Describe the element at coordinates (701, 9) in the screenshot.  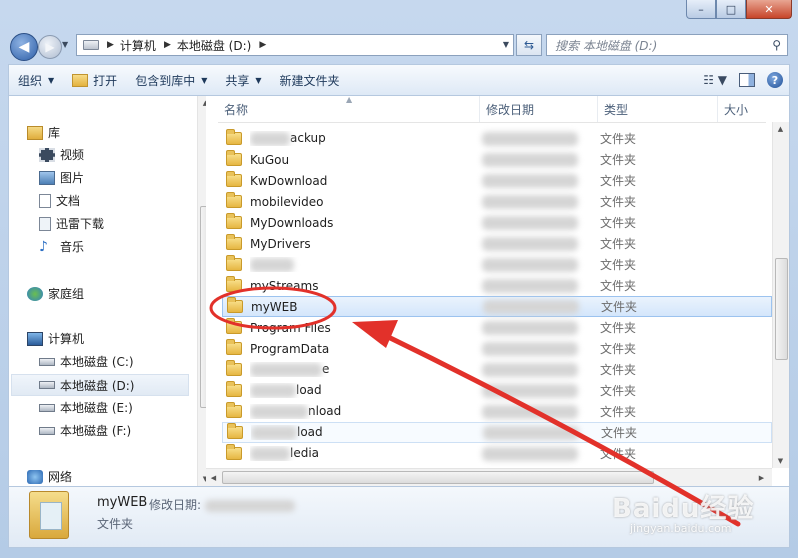
I see `minimize-button: –` at that location.